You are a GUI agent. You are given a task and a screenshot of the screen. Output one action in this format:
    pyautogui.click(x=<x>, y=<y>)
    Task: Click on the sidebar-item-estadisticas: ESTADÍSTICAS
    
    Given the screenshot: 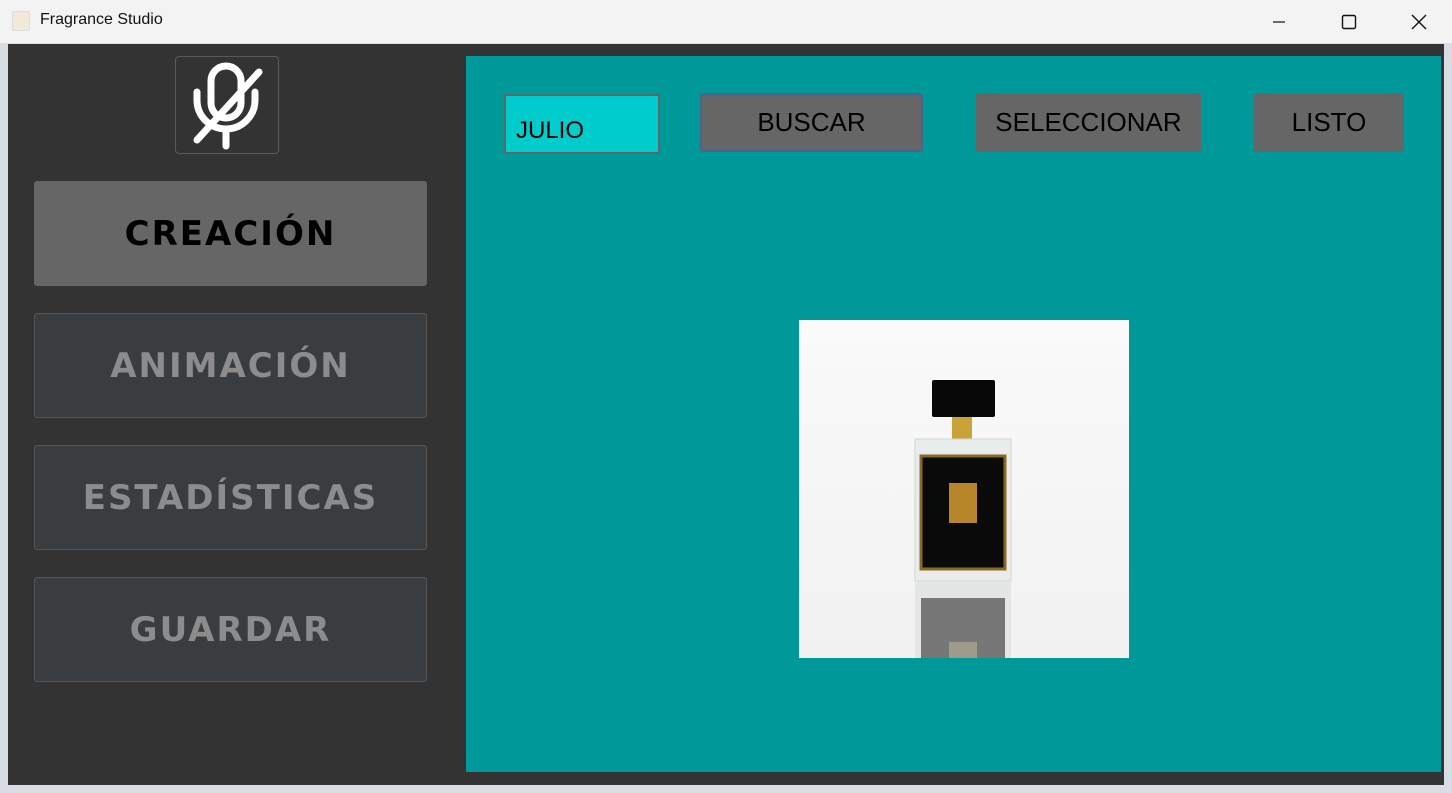 What is the action you would take?
    pyautogui.click(x=230, y=497)
    